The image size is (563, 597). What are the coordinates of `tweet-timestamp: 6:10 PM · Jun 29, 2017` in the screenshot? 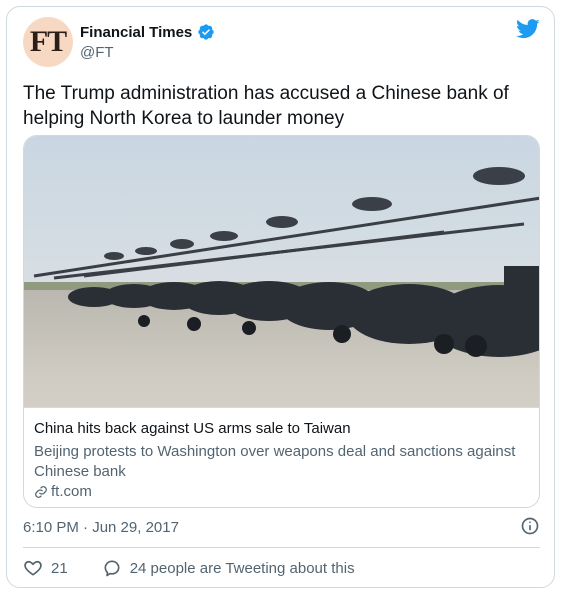 It's located at (101, 527).